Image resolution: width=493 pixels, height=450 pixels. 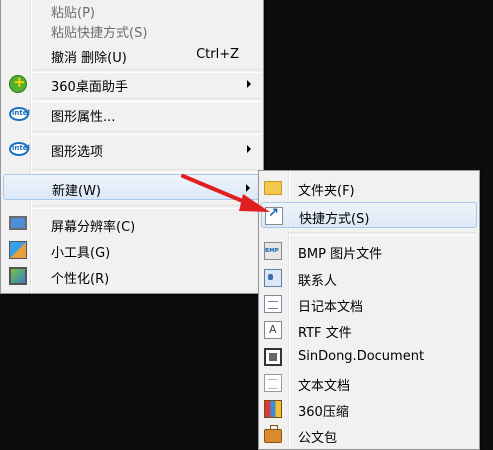 I want to click on journal-icon, so click(x=273, y=304).